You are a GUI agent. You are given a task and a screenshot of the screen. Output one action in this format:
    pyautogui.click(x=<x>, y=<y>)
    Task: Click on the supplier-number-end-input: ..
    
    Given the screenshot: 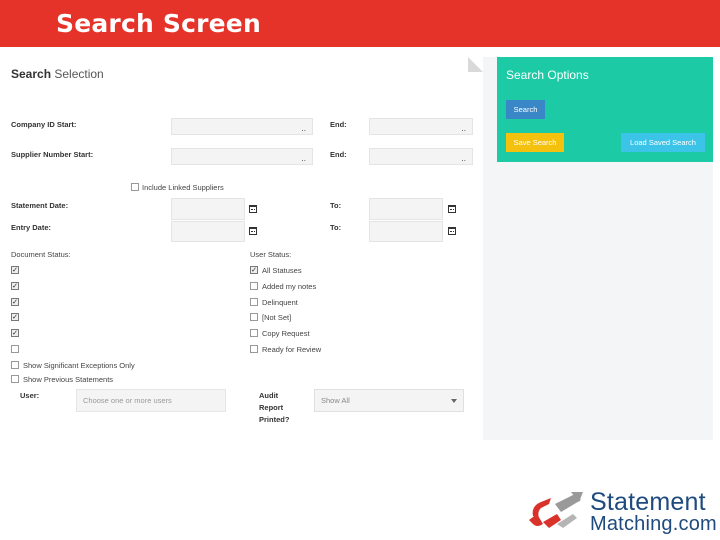 What is the action you would take?
    pyautogui.click(x=421, y=156)
    